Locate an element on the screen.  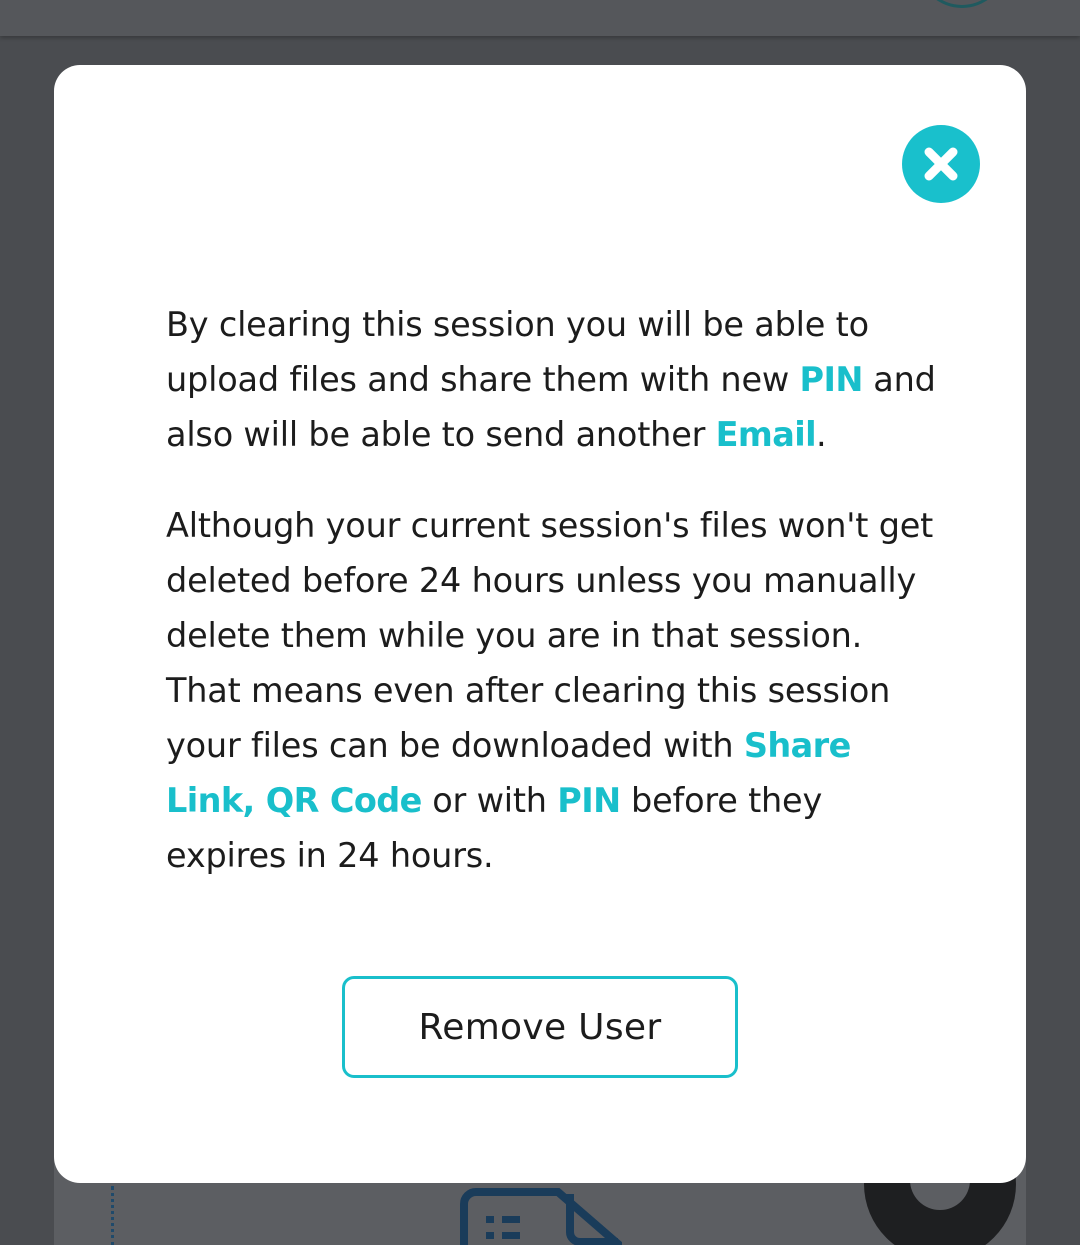
pin-highlight-2: PIN is located at coordinates (589, 800).